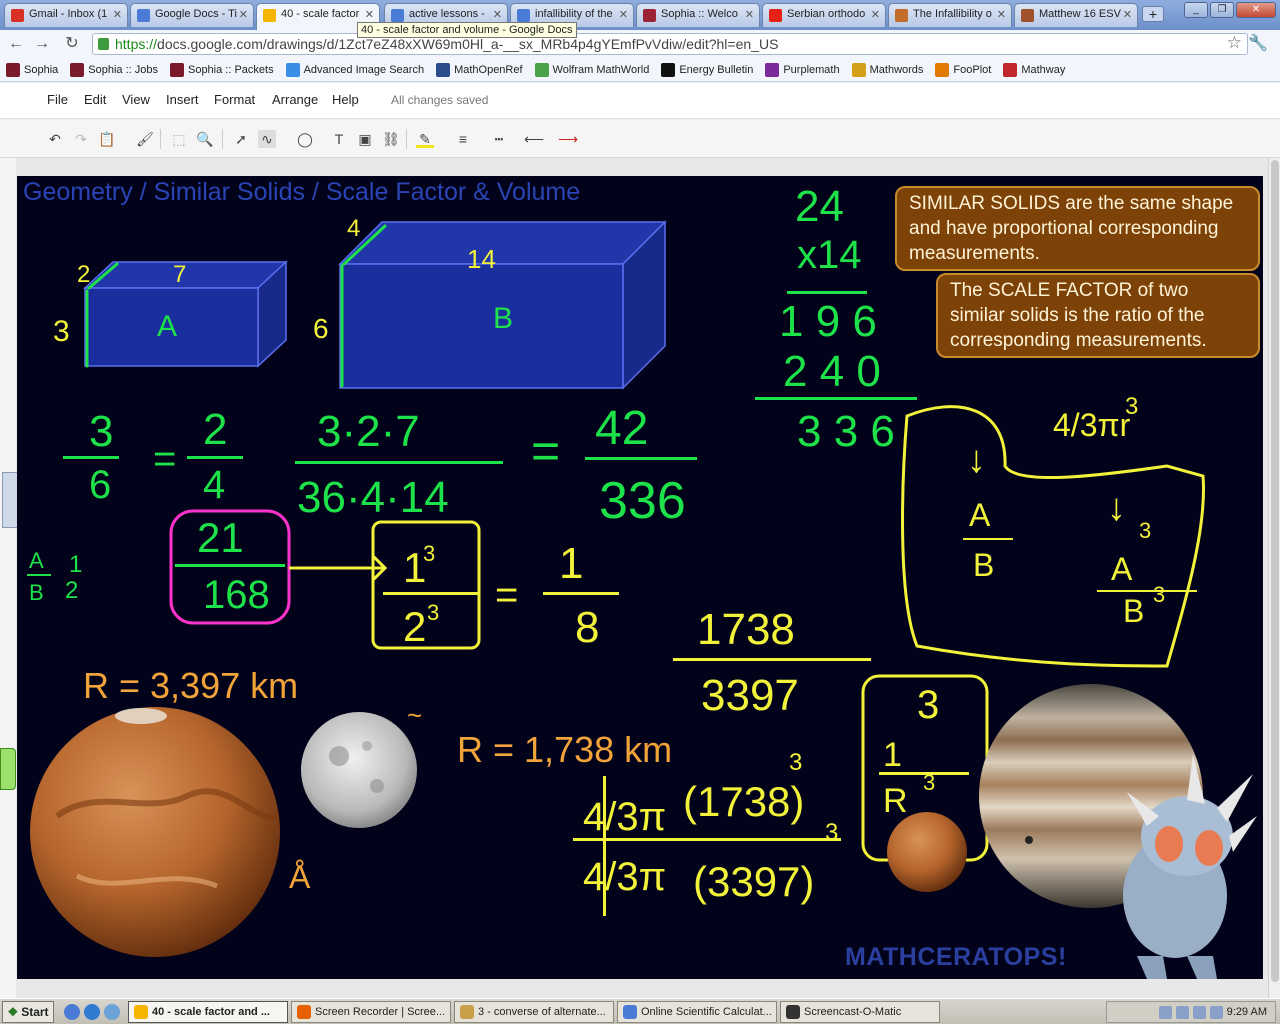 Image resolution: width=1280 pixels, height=1024 pixels. I want to click on line-tool-icon: ∿, so click(267, 139).